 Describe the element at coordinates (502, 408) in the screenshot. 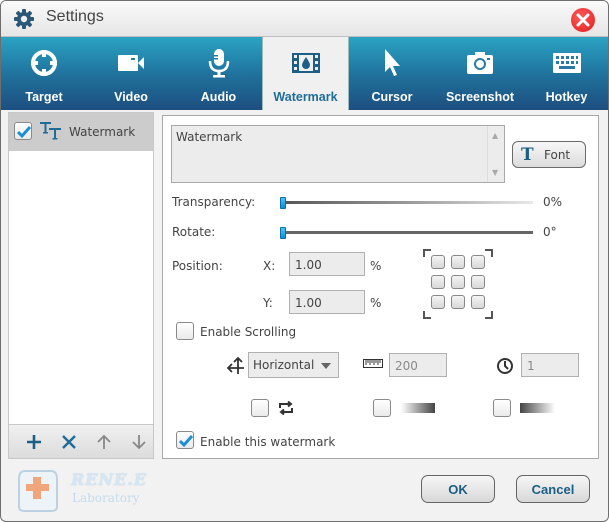

I see `fade-out-checkbox` at that location.